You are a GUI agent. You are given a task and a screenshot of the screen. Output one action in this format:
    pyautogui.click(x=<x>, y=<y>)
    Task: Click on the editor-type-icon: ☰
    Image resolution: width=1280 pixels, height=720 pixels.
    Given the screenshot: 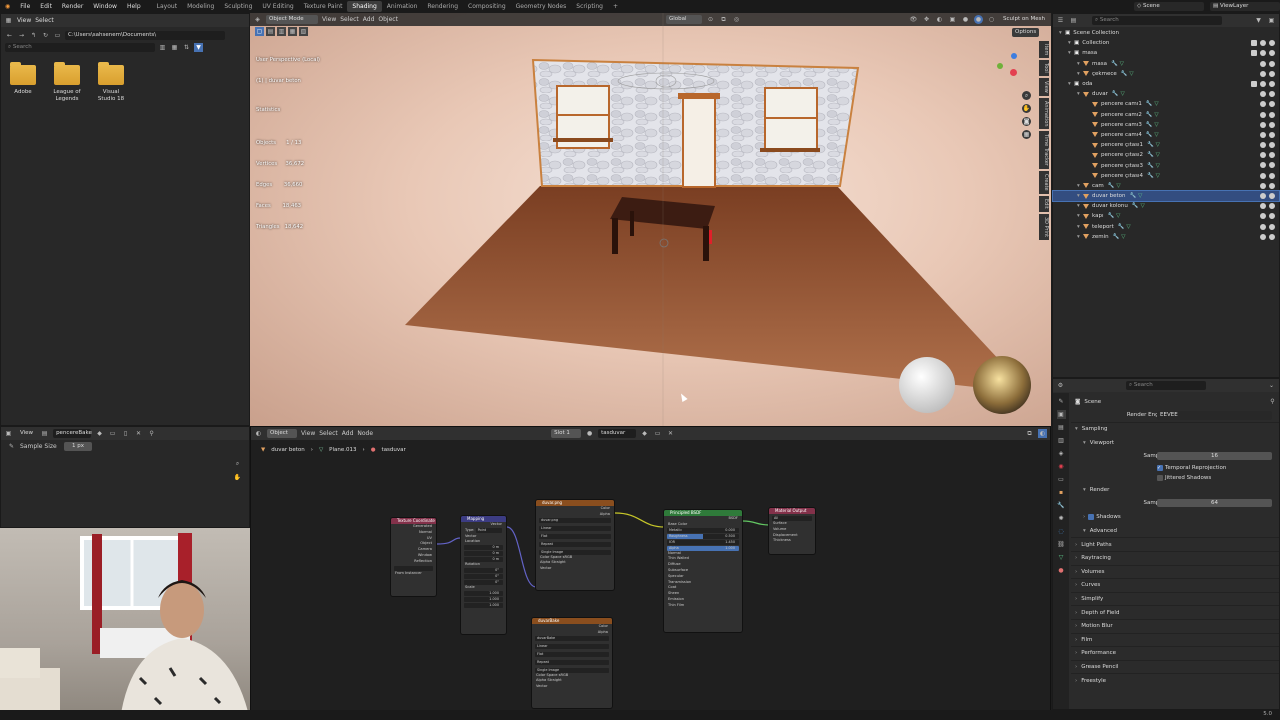 What is the action you would take?
    pyautogui.click(x=1060, y=20)
    